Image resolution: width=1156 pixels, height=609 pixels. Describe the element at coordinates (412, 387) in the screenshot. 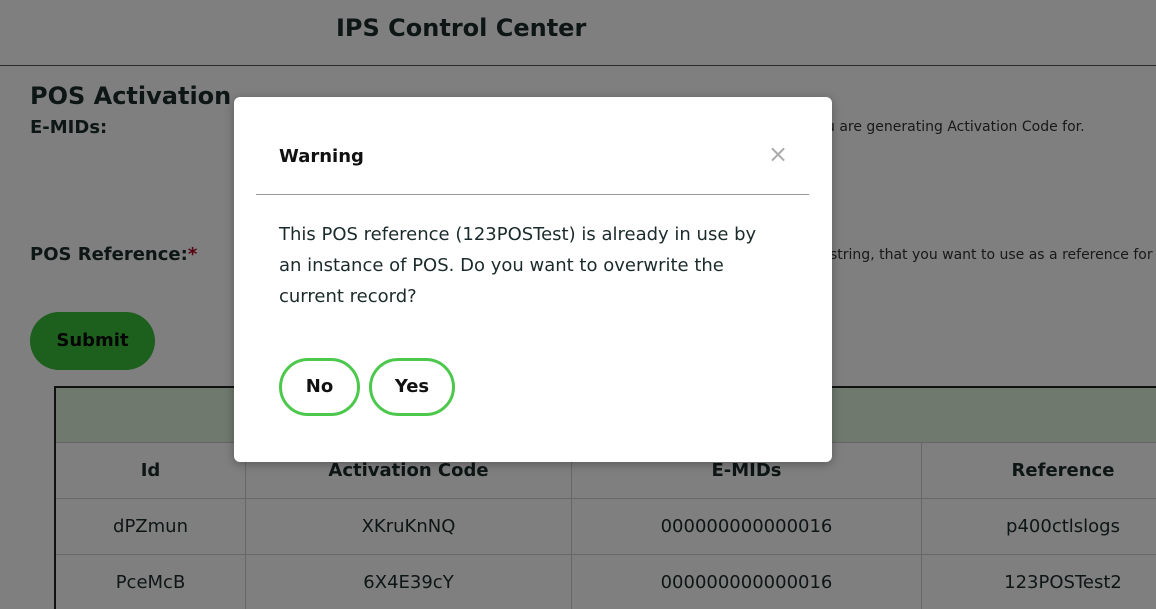

I see `yes-button: Yes` at that location.